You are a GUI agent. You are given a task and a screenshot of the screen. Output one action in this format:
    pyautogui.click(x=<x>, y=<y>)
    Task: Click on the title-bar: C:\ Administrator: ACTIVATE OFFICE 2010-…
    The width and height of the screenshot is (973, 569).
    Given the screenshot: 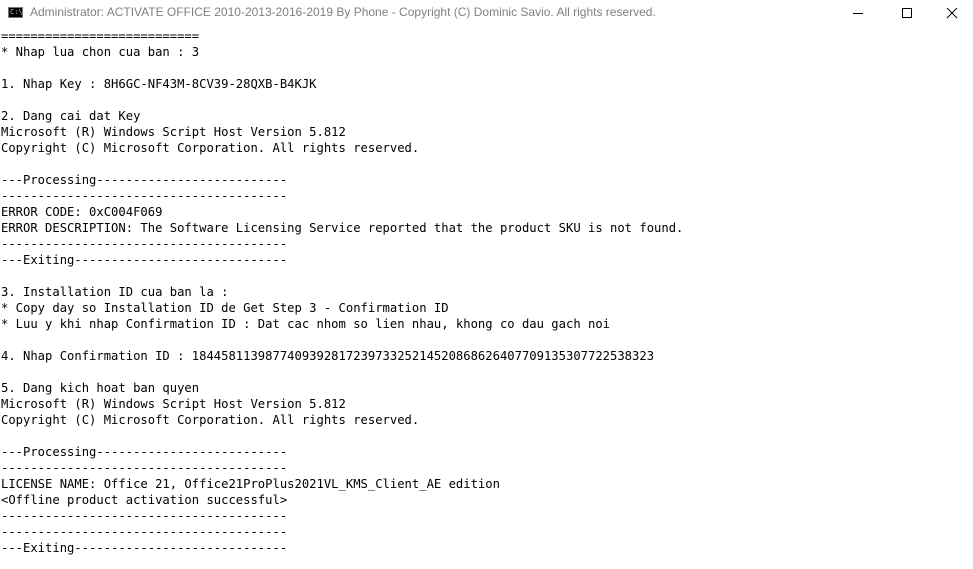 What is the action you would take?
    pyautogui.click(x=486, y=13)
    